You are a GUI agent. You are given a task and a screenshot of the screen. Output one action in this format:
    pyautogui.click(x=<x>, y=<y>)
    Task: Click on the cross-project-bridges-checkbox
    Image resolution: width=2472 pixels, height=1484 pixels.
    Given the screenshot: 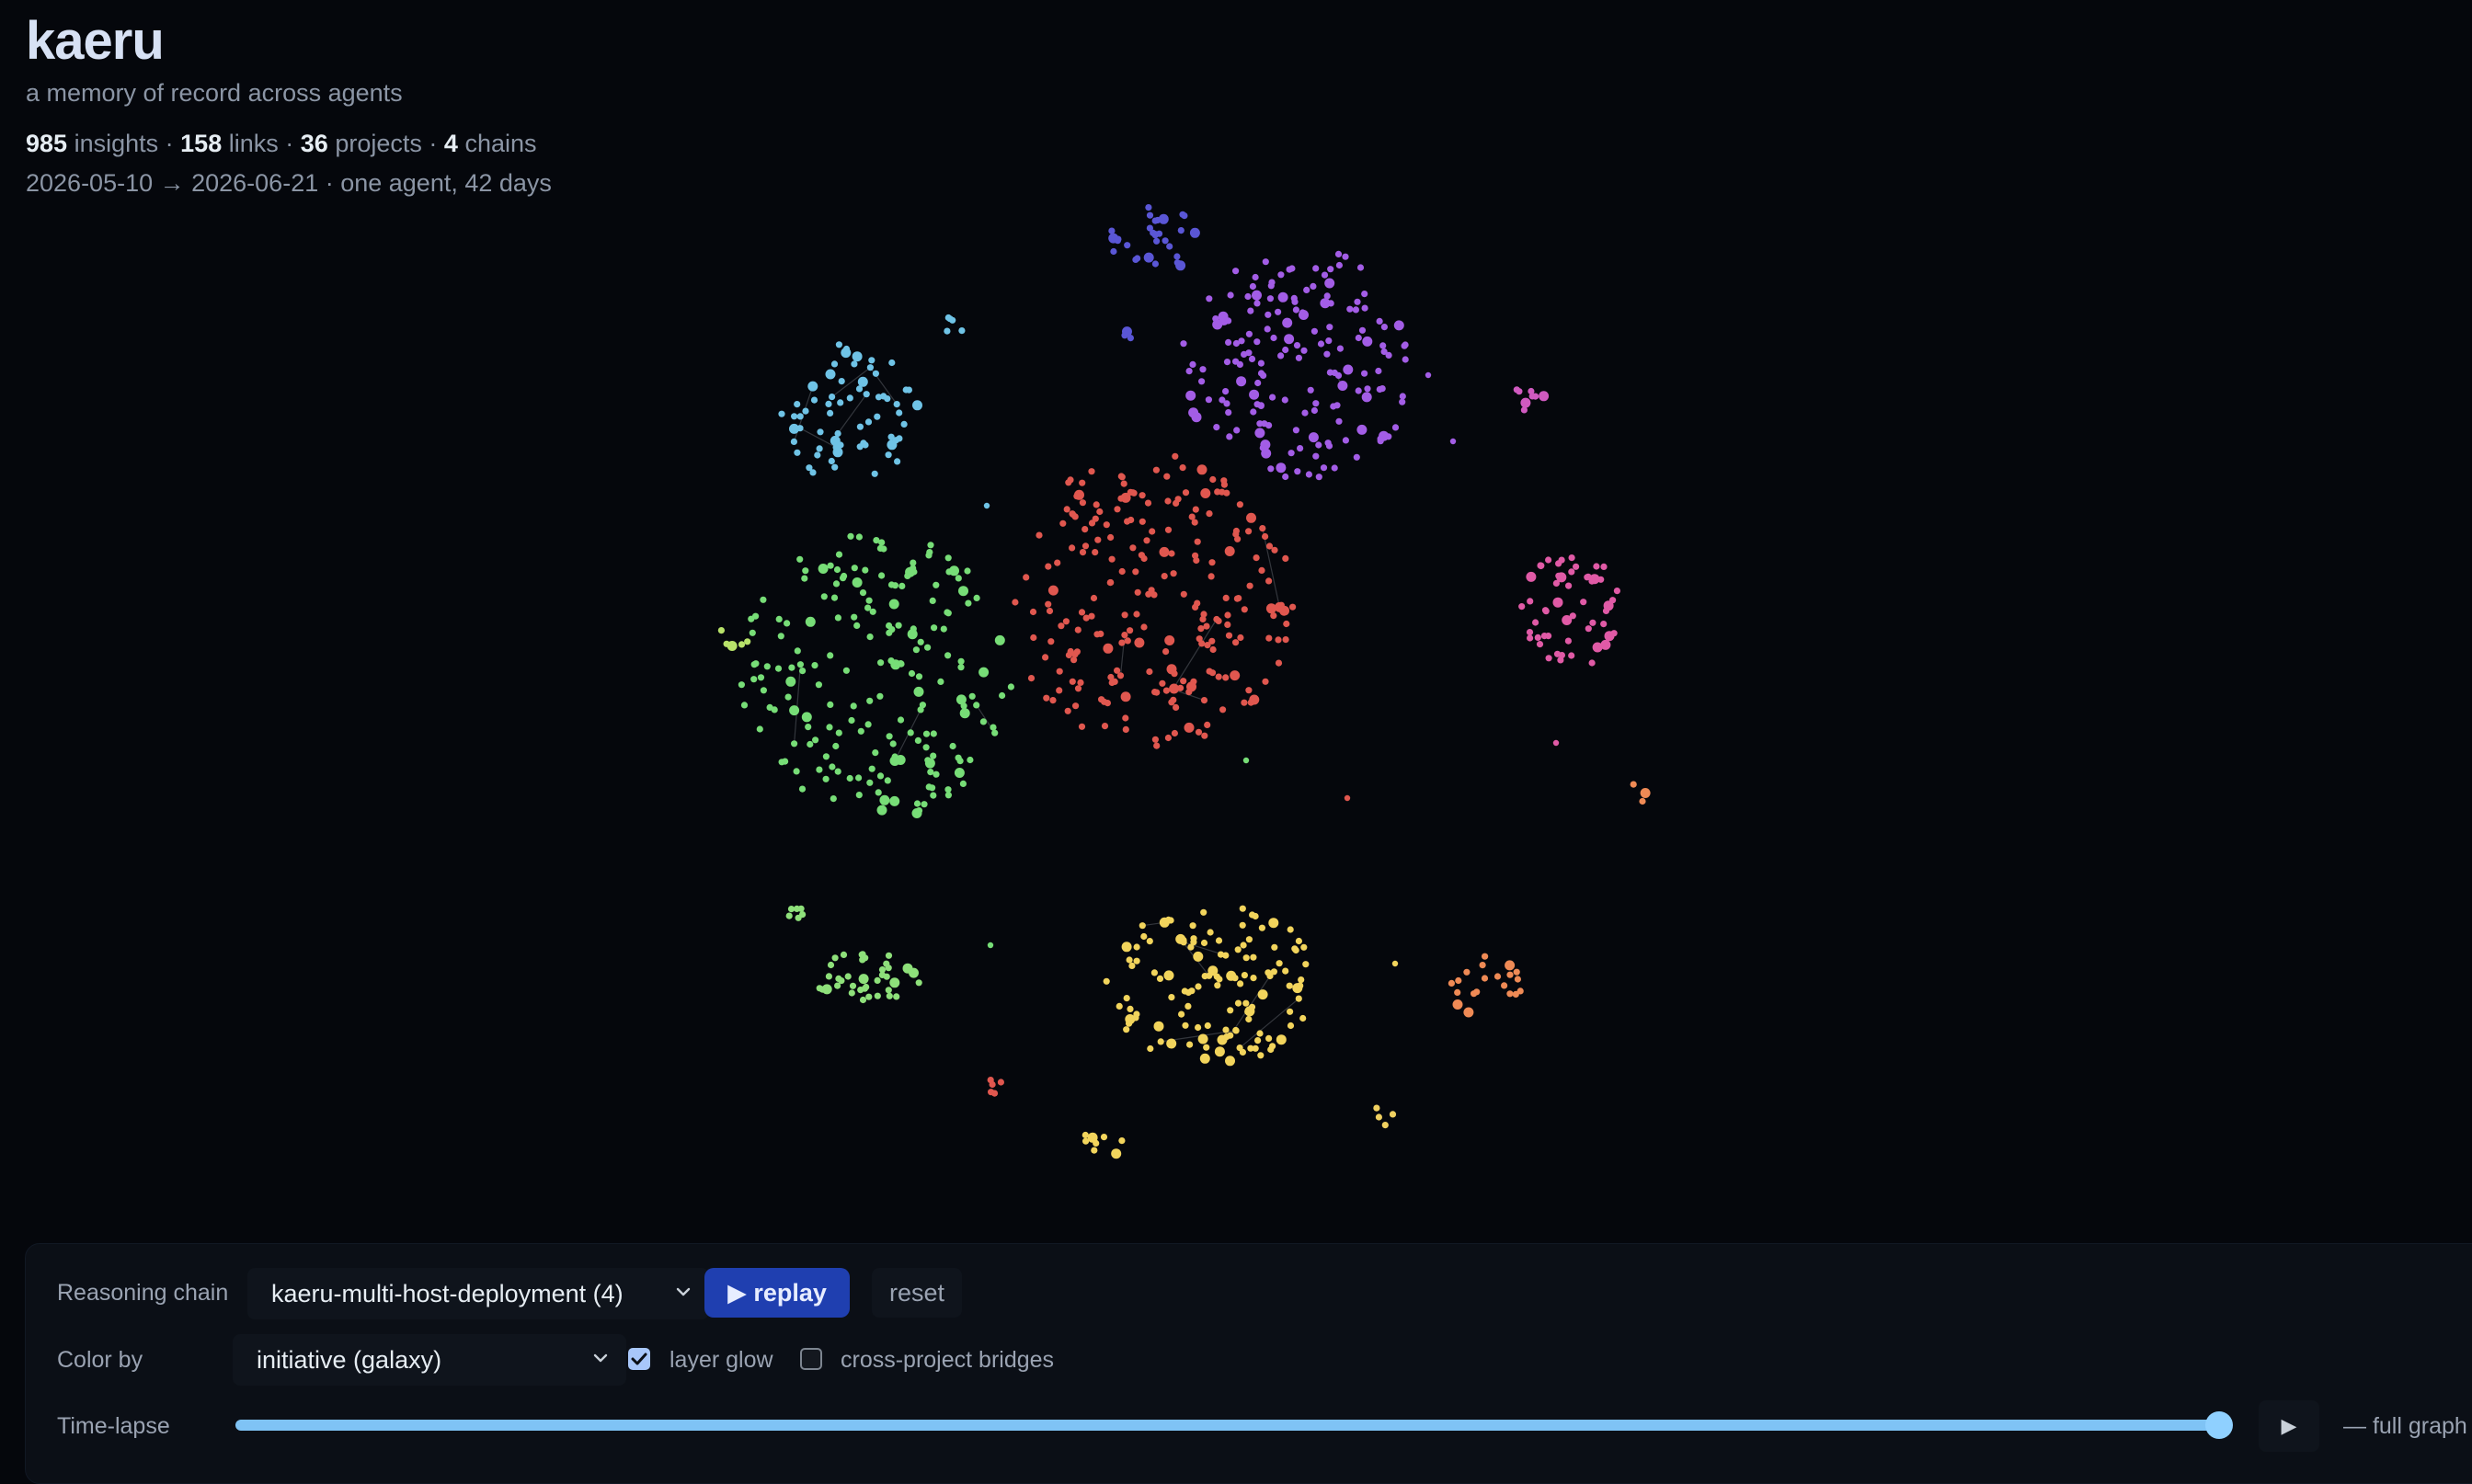 What is the action you would take?
    pyautogui.click(x=811, y=1359)
    